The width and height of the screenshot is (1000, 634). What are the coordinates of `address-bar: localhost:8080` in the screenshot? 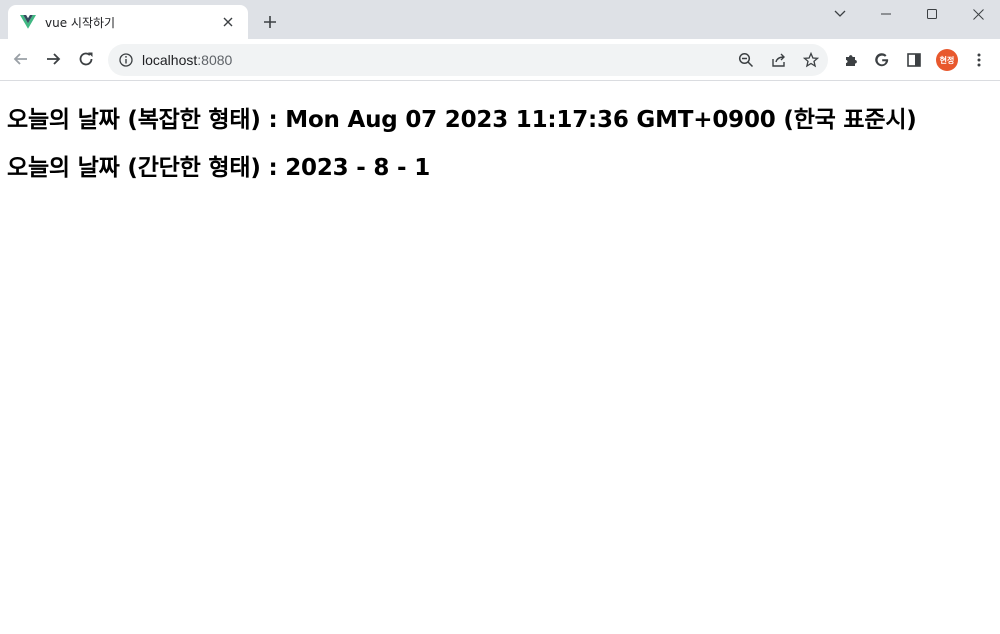 It's located at (468, 60).